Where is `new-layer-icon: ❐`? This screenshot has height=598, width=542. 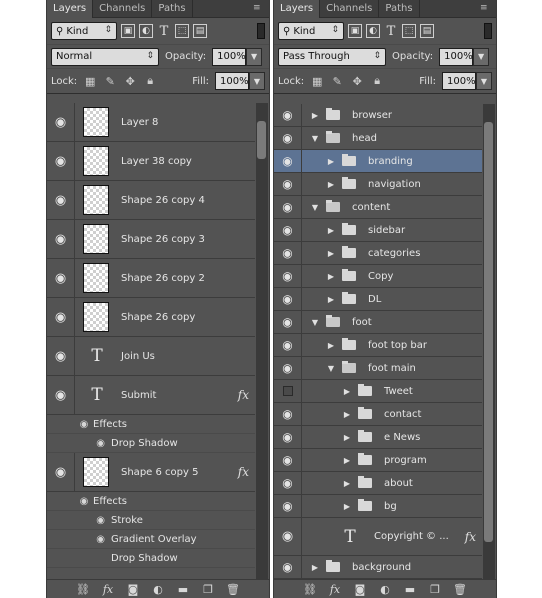 new-layer-icon: ❐ is located at coordinates (208, 589).